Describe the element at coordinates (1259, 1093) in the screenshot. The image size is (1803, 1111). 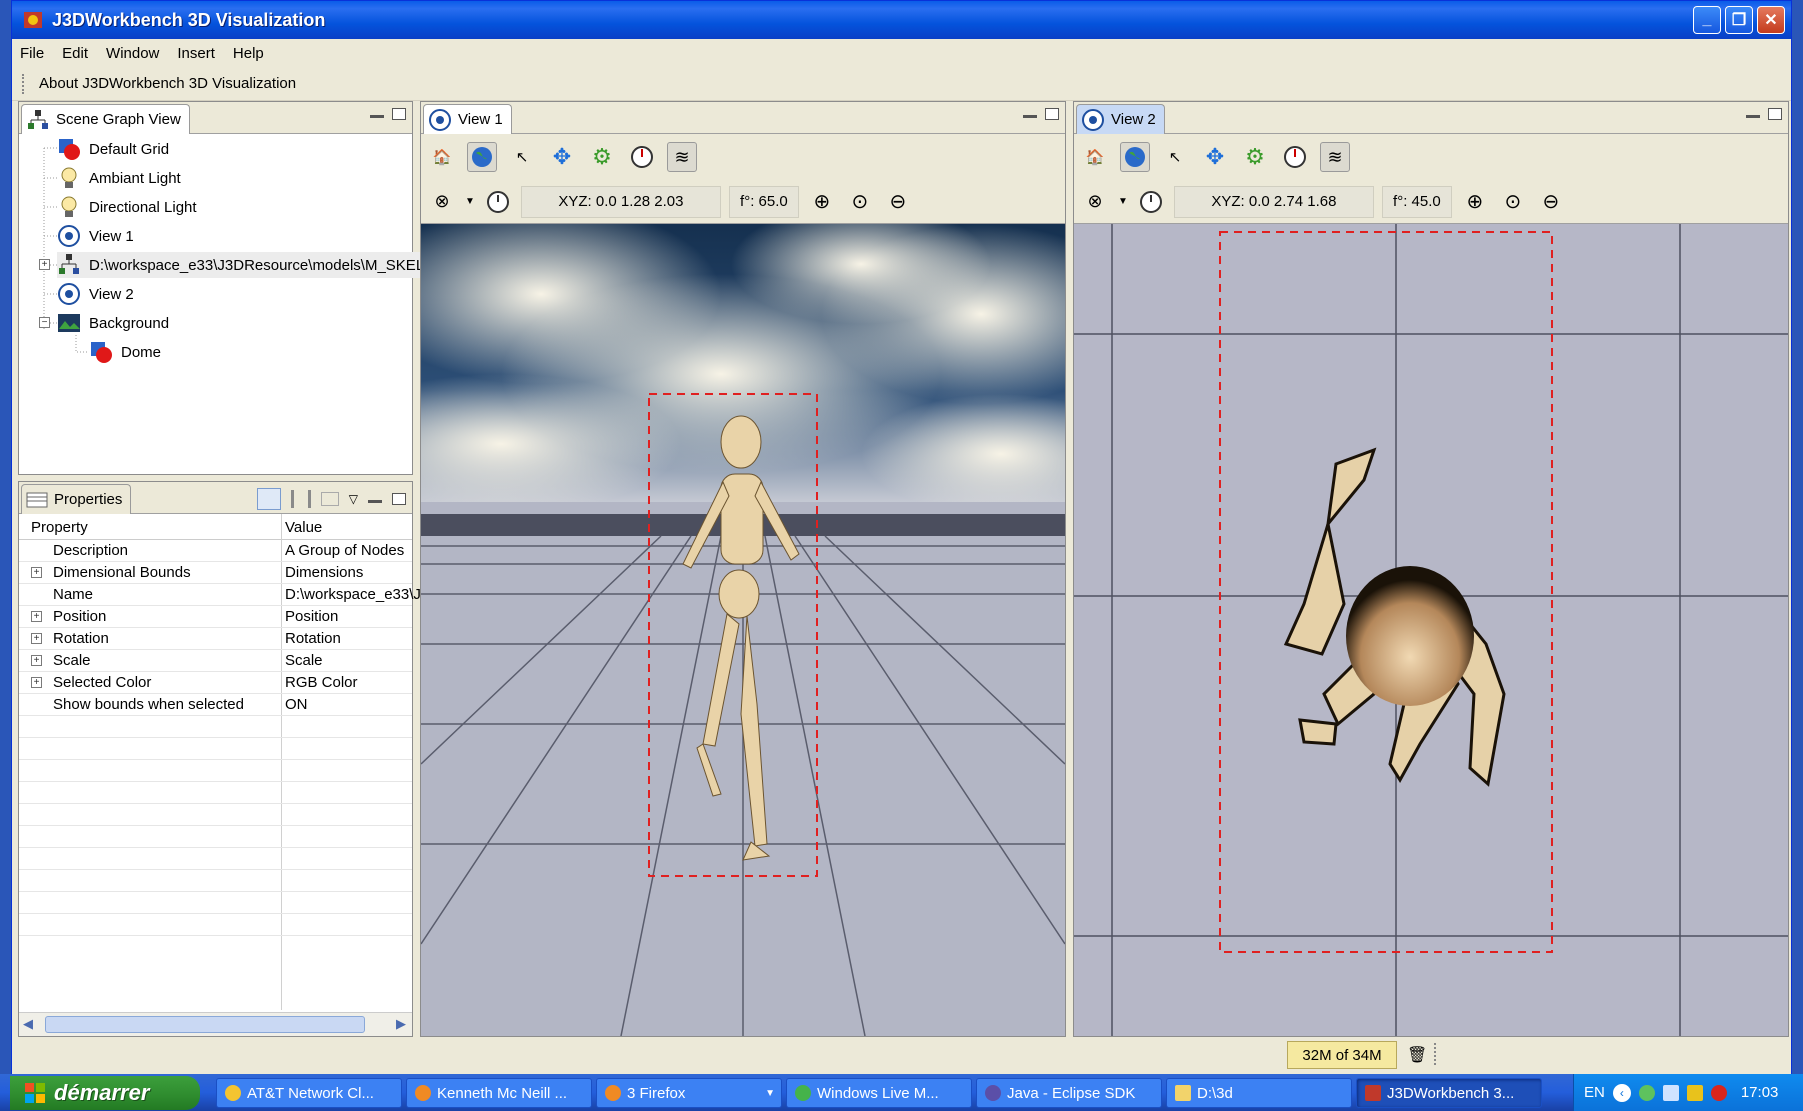
I see `taskbar-item-folder: D:\3d` at that location.